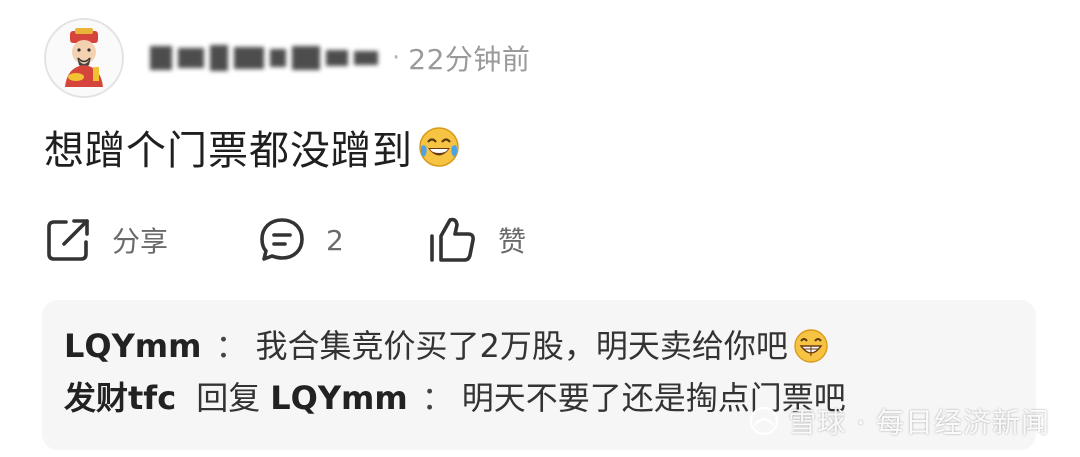  What do you see at coordinates (477, 240) in the screenshot?
I see `like-button: 赞` at bounding box center [477, 240].